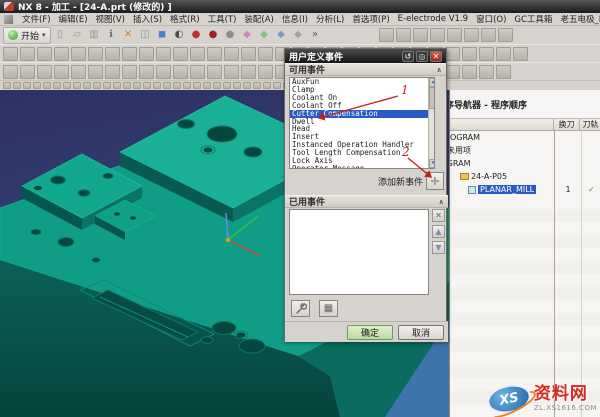 The image size is (600, 417). What do you see at coordinates (590, 124) in the screenshot?
I see `column-toolpath: 刀轨` at bounding box center [590, 124].